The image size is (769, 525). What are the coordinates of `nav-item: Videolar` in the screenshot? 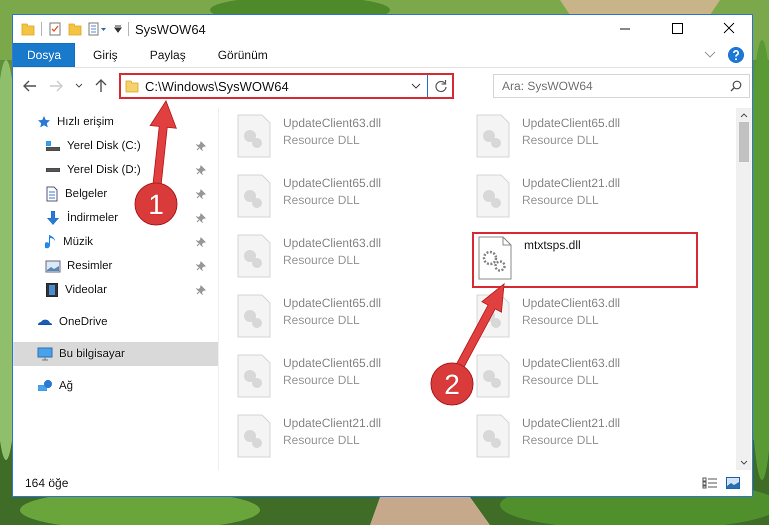 It's located at (76, 290).